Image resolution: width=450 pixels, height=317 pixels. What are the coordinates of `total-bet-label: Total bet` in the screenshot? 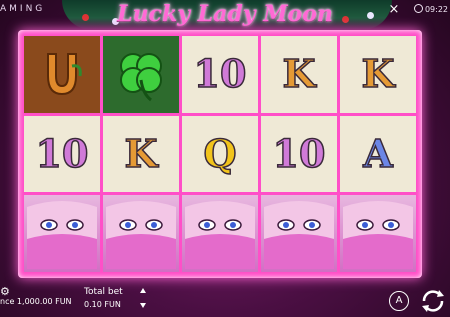 It's located at (103, 292).